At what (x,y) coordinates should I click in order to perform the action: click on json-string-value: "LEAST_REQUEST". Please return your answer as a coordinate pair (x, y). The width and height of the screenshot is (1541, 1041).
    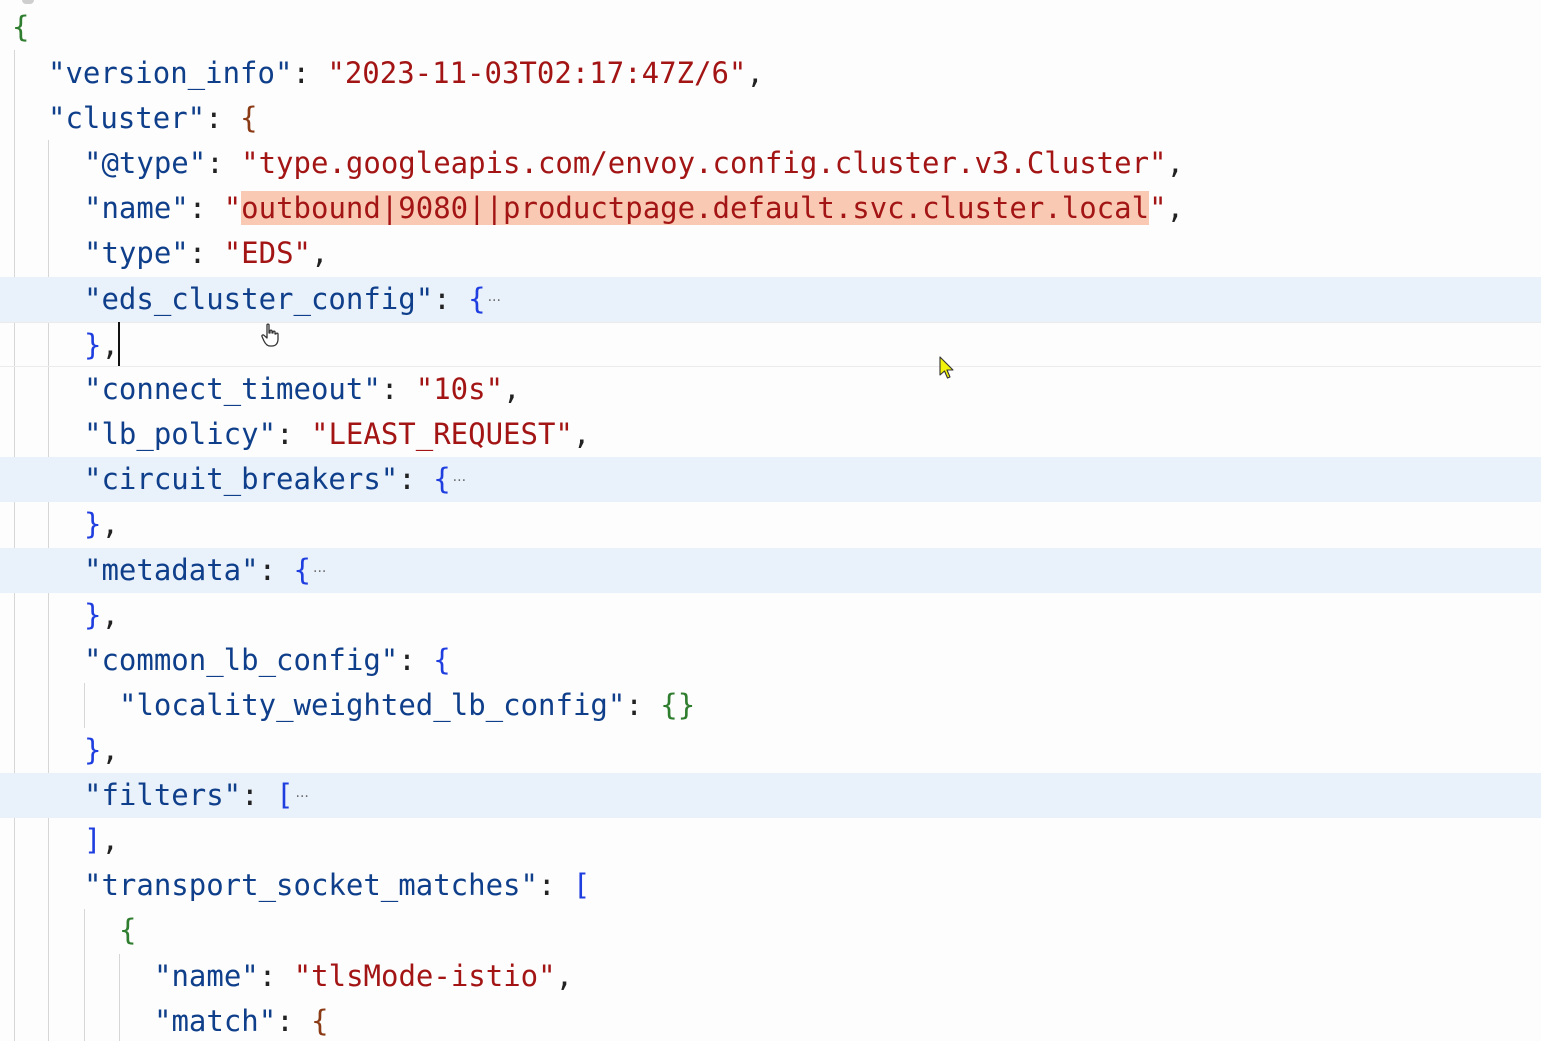
    Looking at the image, I should click on (441, 434).